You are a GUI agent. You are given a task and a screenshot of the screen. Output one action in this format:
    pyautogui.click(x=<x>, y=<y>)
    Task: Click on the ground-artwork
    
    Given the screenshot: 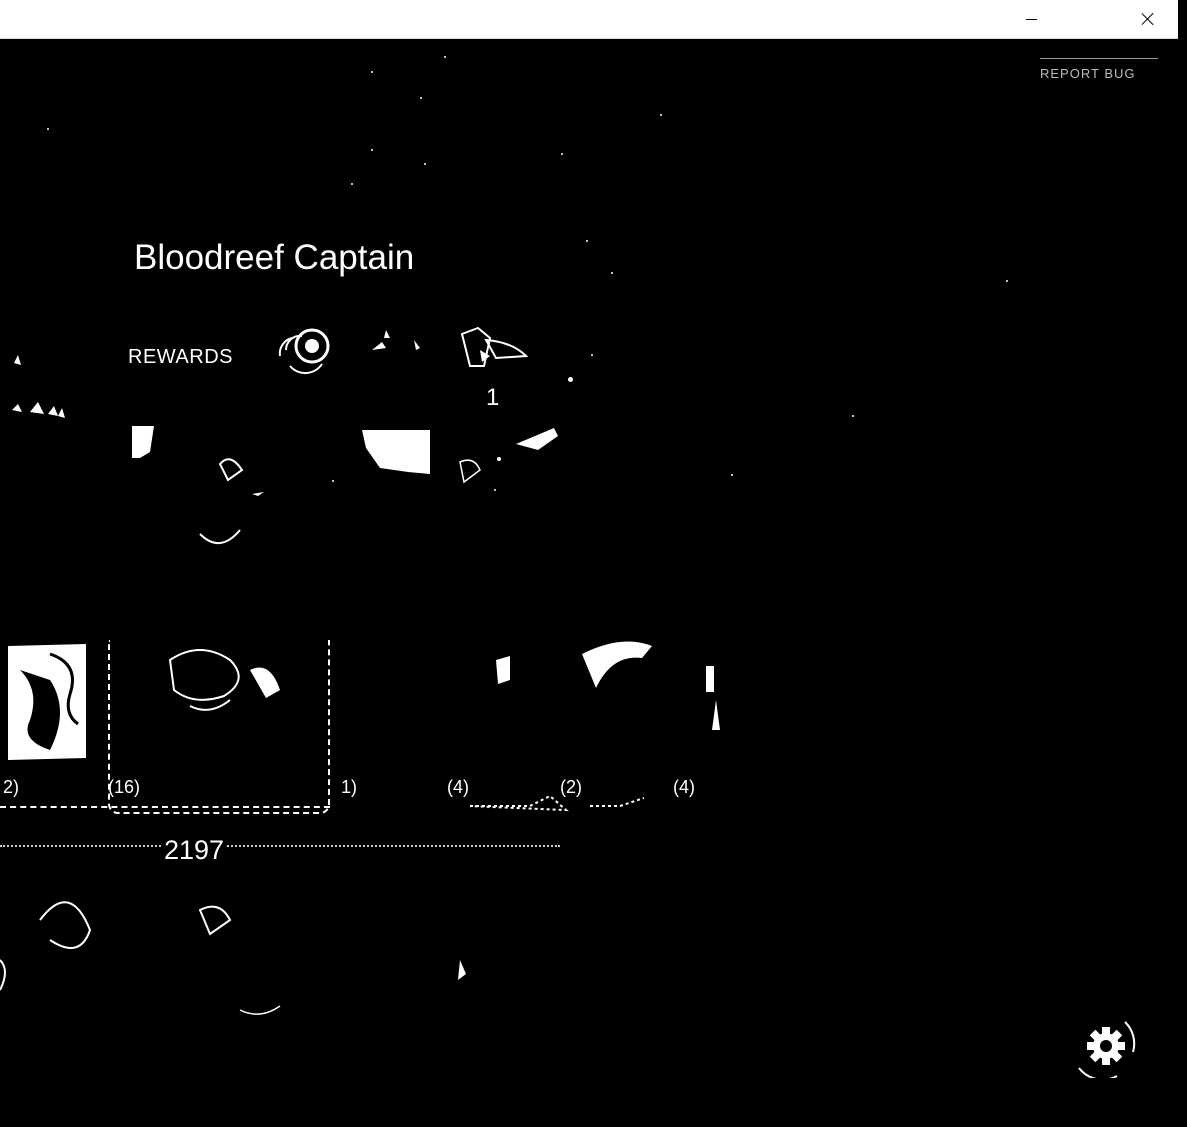 What is the action you would take?
    pyautogui.click(x=233, y=958)
    